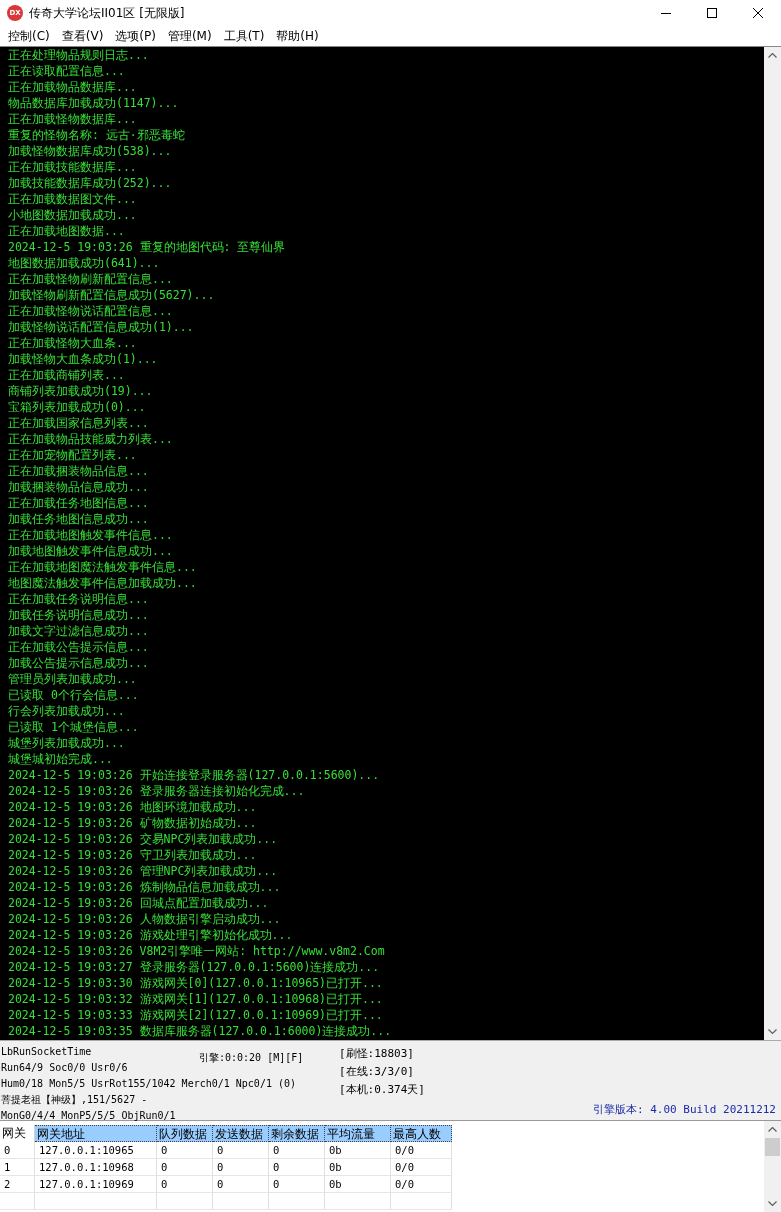 Image resolution: width=781 pixels, height=1212 pixels. Describe the element at coordinates (96, 1184) in the screenshot. I see `table-cell: 127.0.0.1:10969` at that location.